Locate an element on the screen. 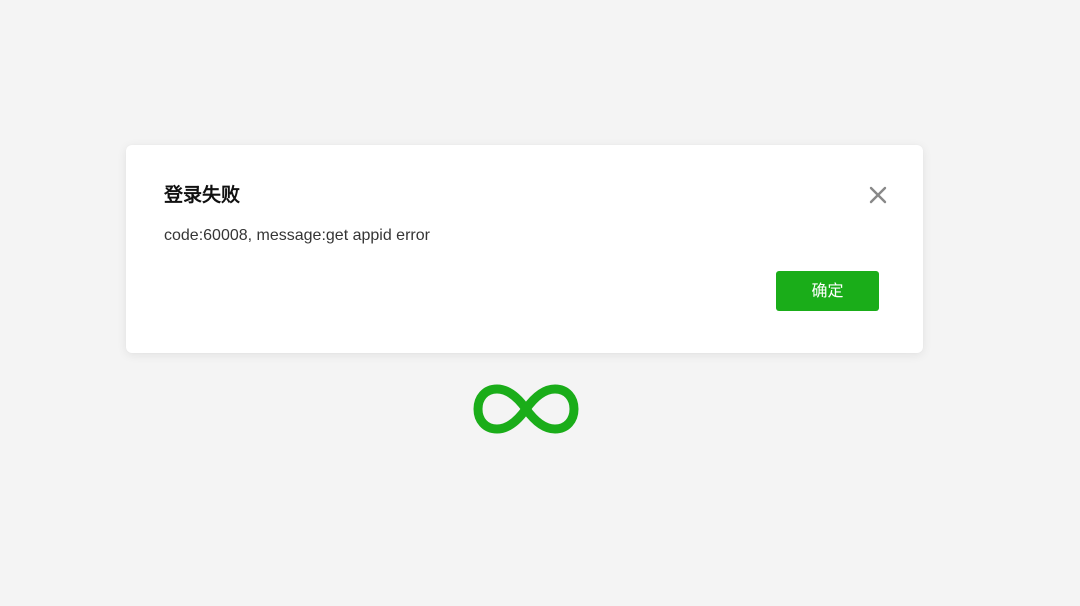 This screenshot has height=606, width=1080. dialog-message: code:60008, message:get appid error is located at coordinates (297, 235).